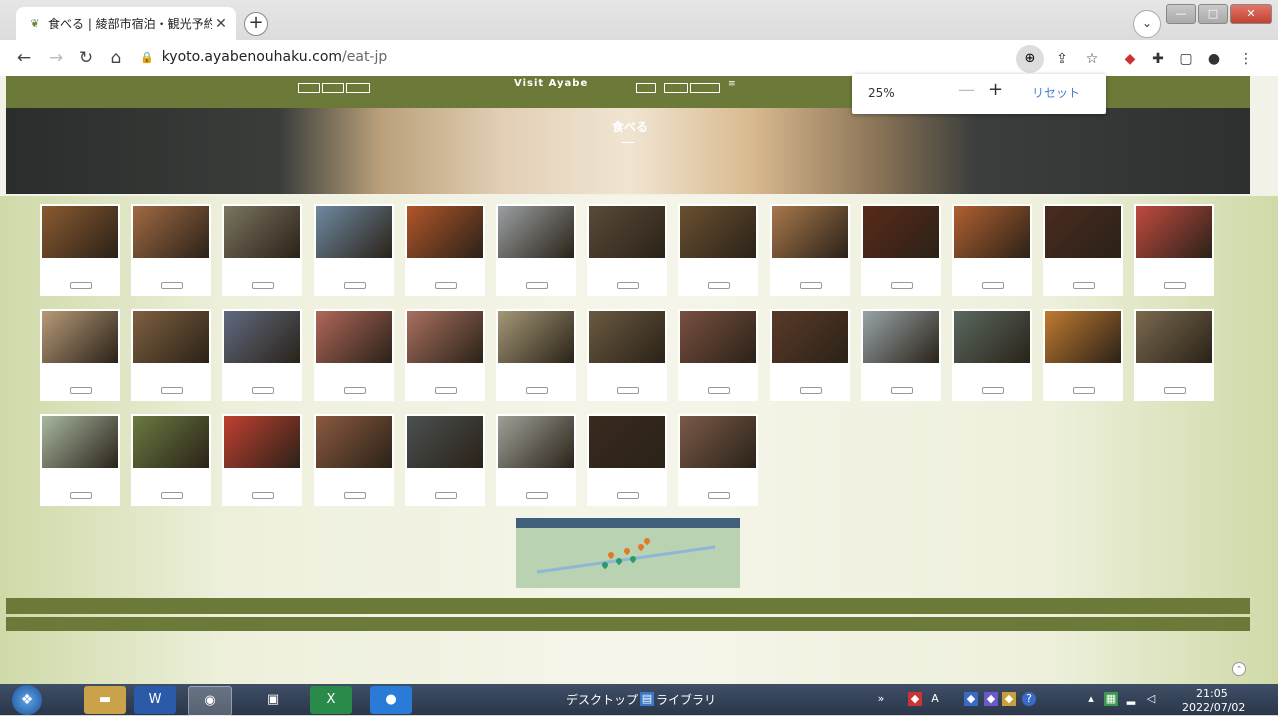 The image size is (1278, 716). I want to click on excel-icon: X, so click(331, 700).